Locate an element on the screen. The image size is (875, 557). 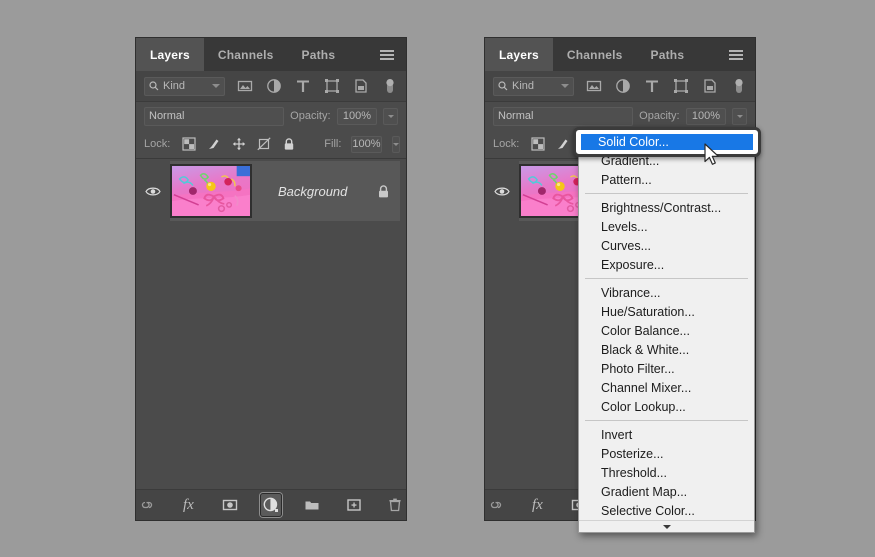
blend-mode-row: Normal Opacity: 100% is located at coordinates (620, 116).